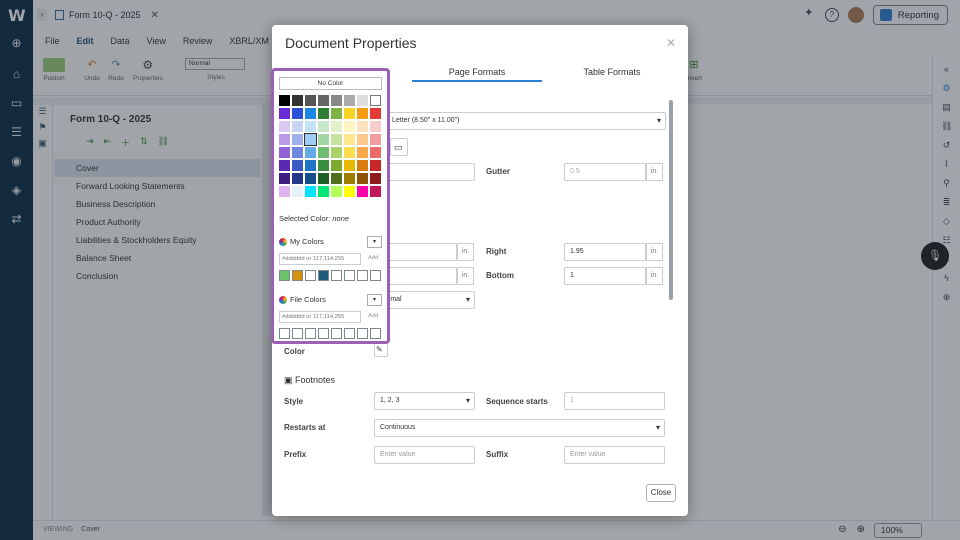 This screenshot has width=960, height=540. Describe the element at coordinates (605, 172) in the screenshot. I see `gutter-field: 0.5` at that location.